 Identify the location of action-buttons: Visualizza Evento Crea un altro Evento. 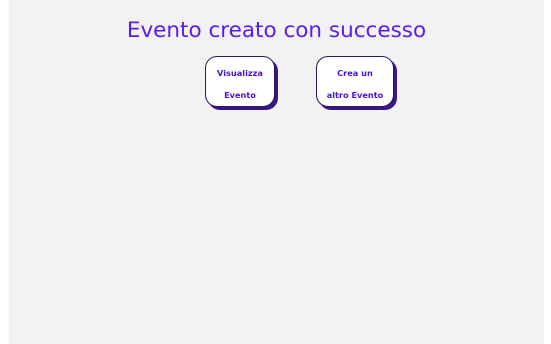
(296, 84).